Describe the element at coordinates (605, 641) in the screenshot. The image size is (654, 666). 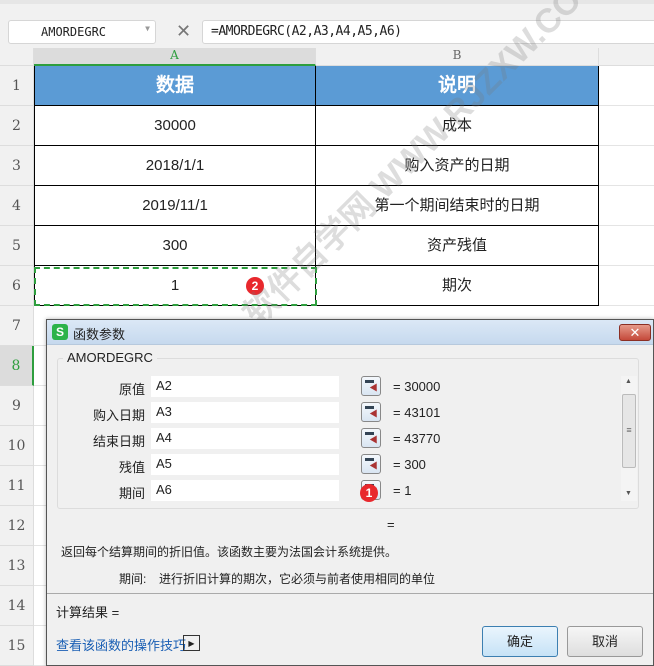
I see `cancel-button: 取消` at that location.